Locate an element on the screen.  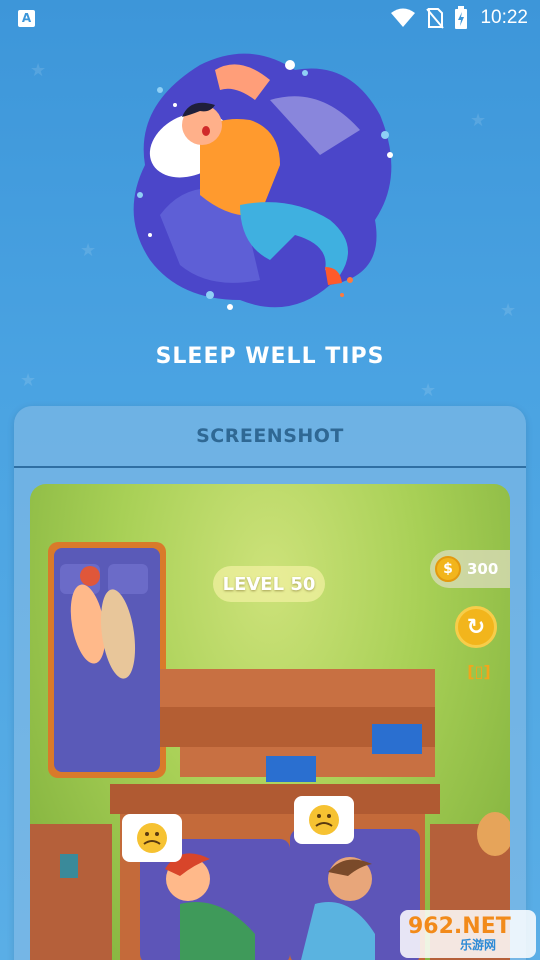
watermark-bottom-text: 乐游网 is located at coordinates (478, 945).